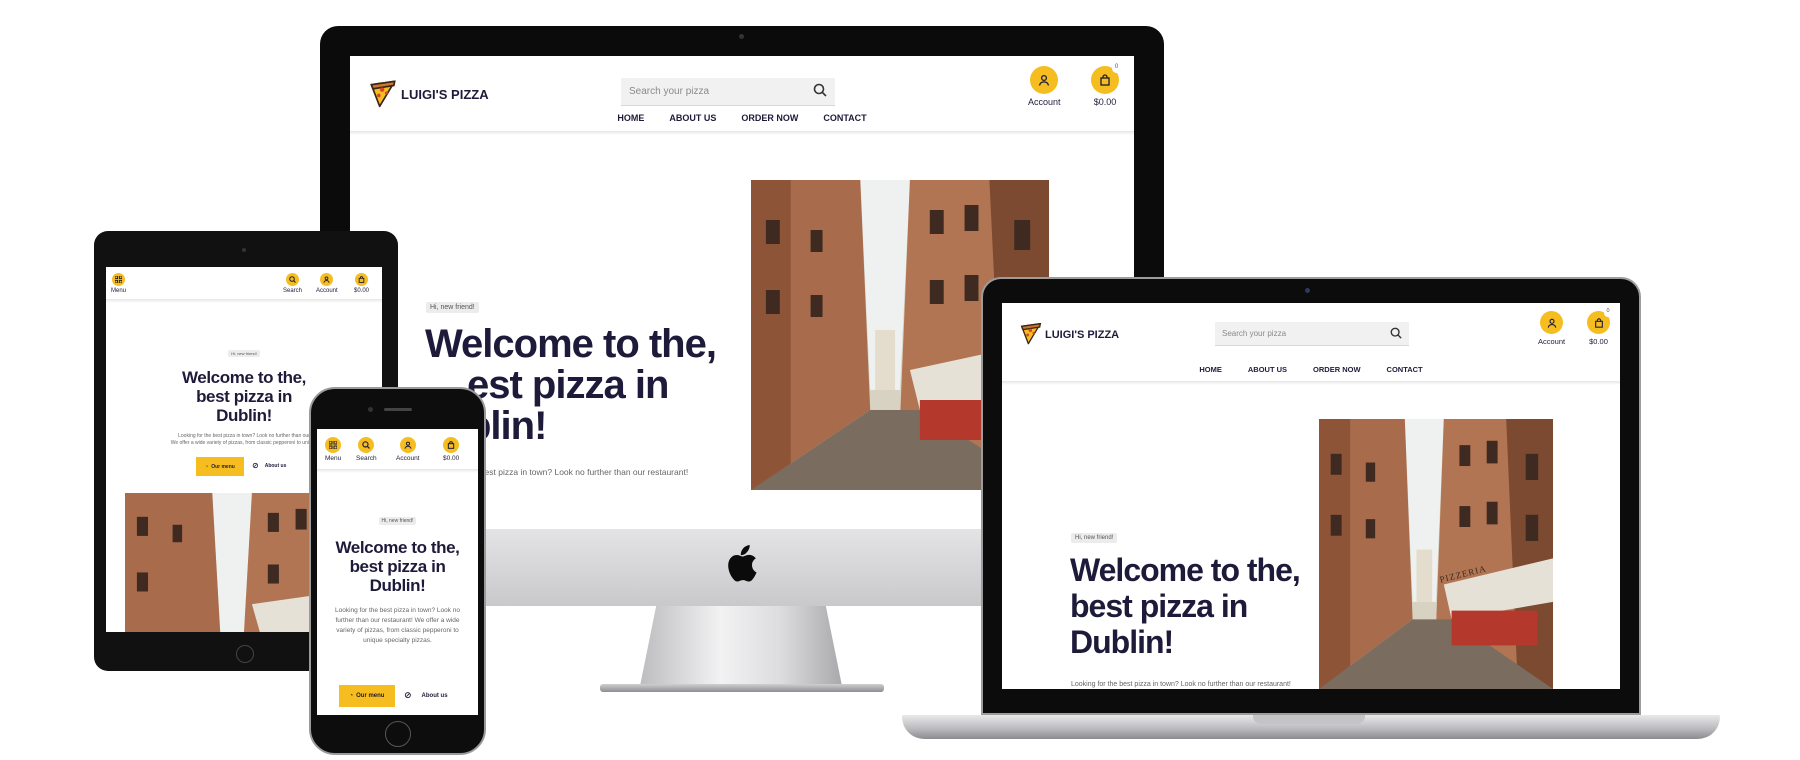  Describe the element at coordinates (1309, 719) in the screenshot. I see `laptop-notch` at that location.